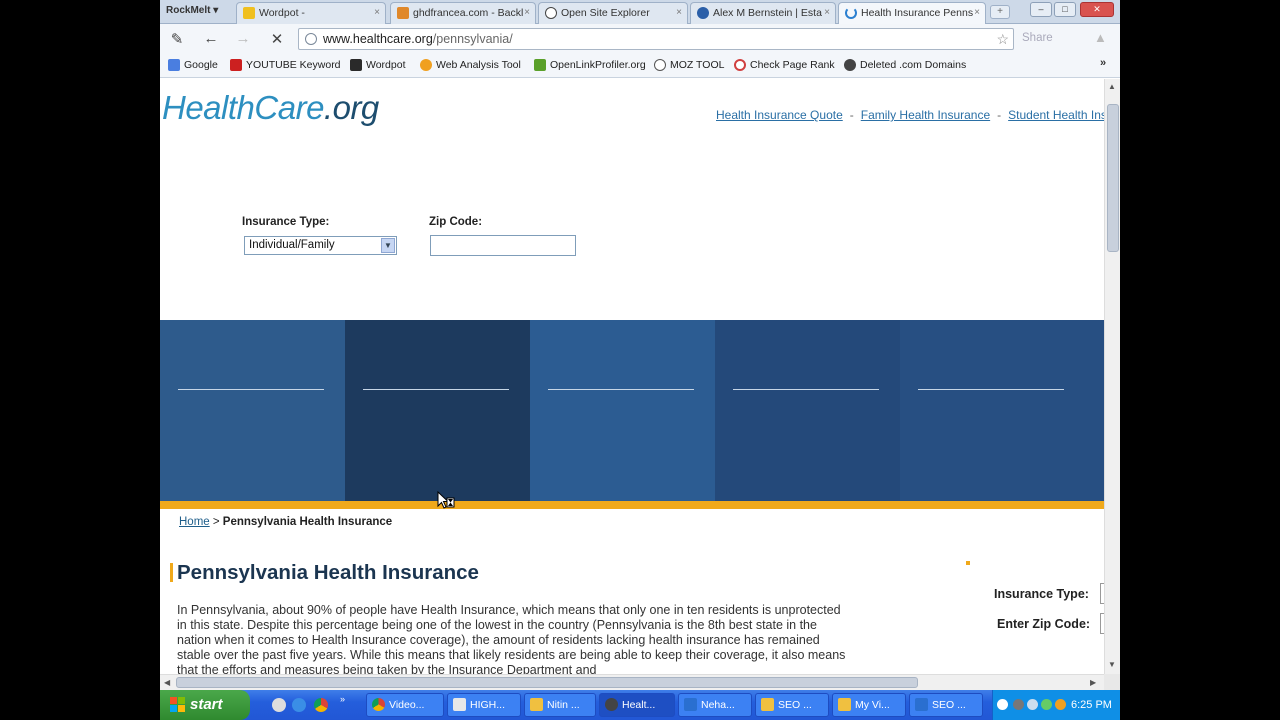  Describe the element at coordinates (1112, 664) in the screenshot. I see `scroll-down-icon: ▼` at that location.